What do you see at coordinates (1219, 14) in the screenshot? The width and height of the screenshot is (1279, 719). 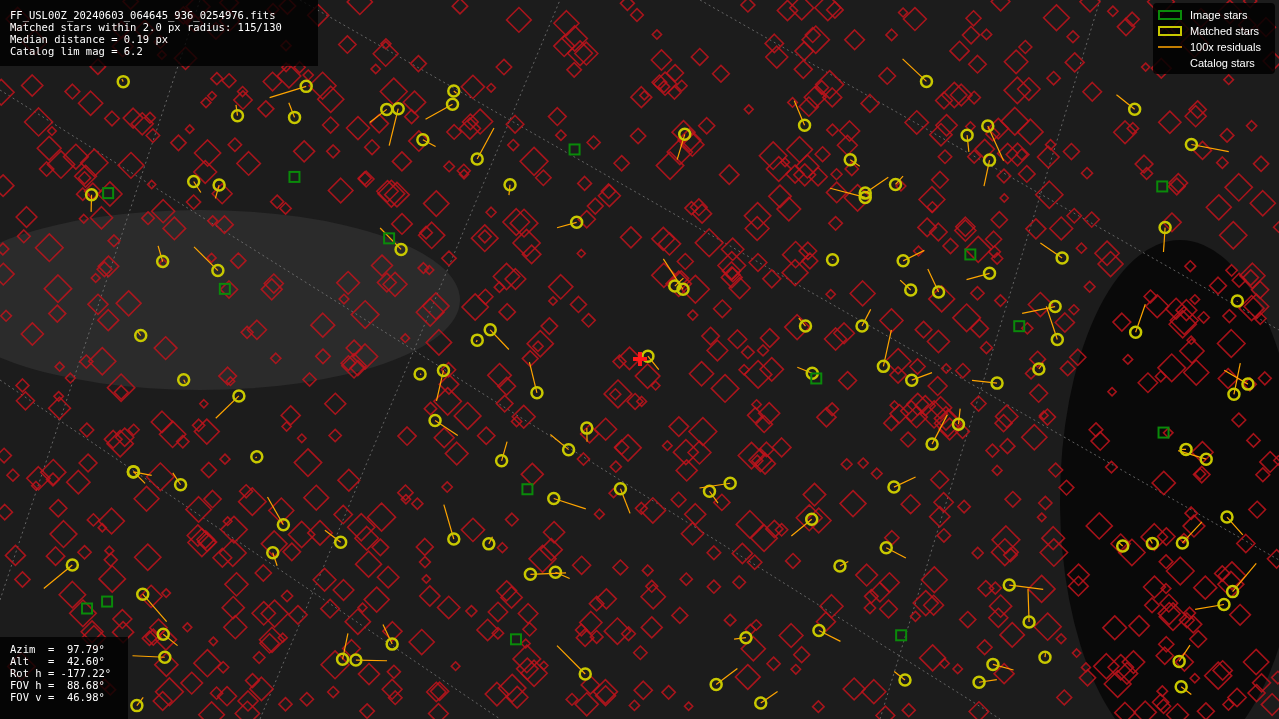 I see `legend-label: Image stars` at bounding box center [1219, 14].